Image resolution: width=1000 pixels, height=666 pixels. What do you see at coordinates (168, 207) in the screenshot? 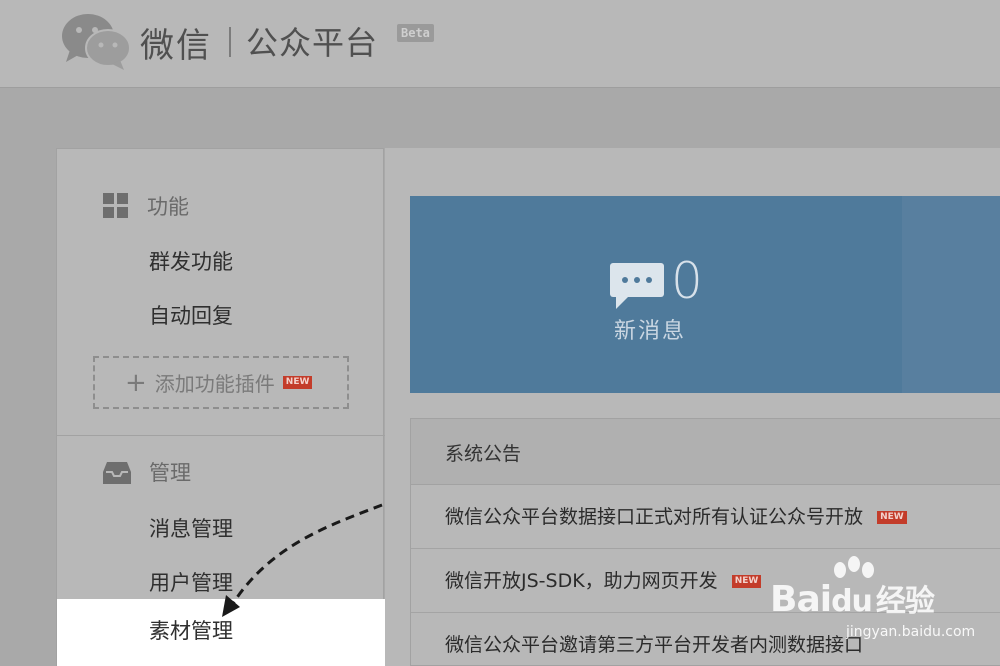
I see `section-functions-title: 功能` at bounding box center [168, 207].